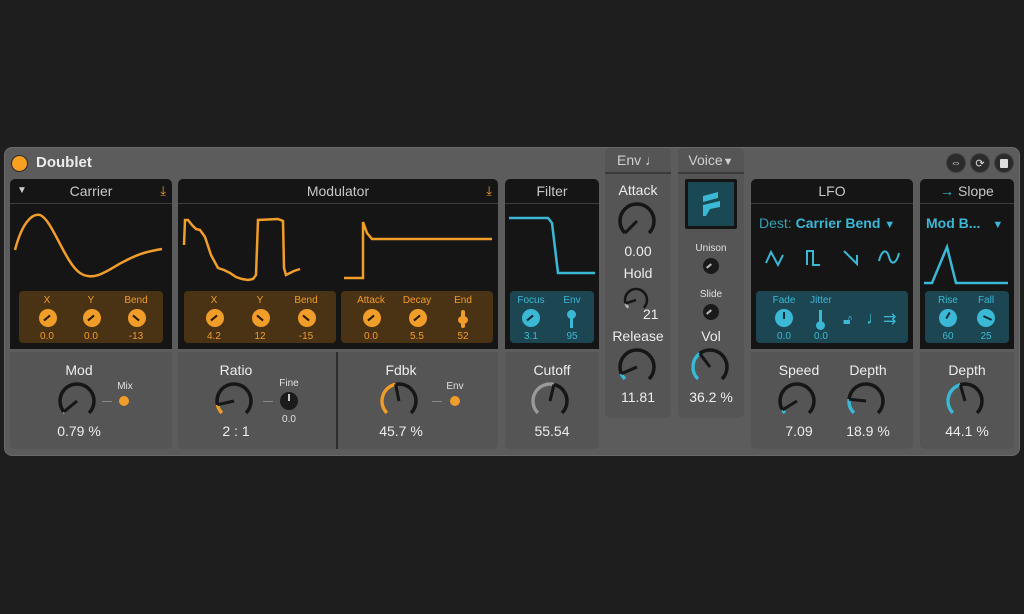  I want to click on slope-section: → Slope Mod B... ▼ Rise 60 Fall 25 Depth, so click(967, 314).